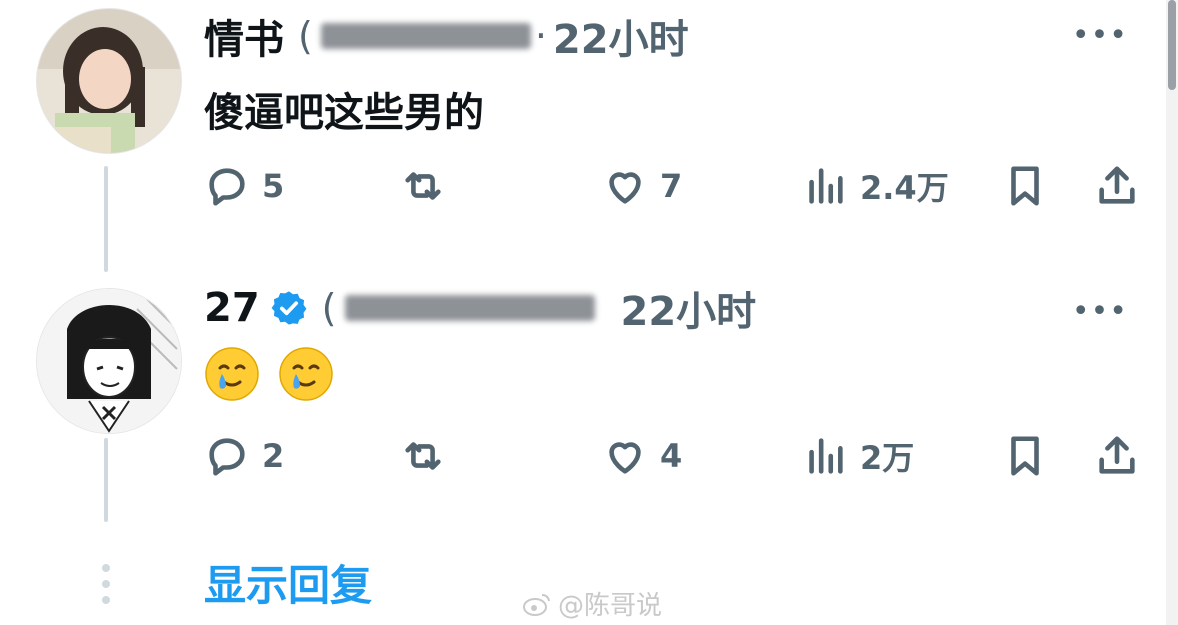 This screenshot has height=625, width=1178. I want to click on post-header: 情书 ( · 22小时, so click(446, 36).